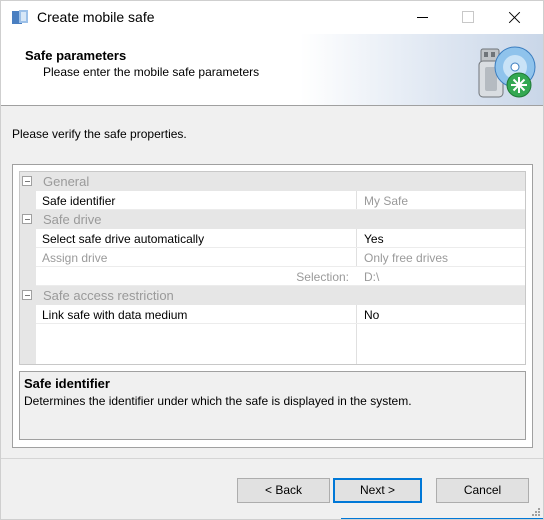  I want to click on row-assign-drive: Assign drive Only free drives, so click(272, 257).